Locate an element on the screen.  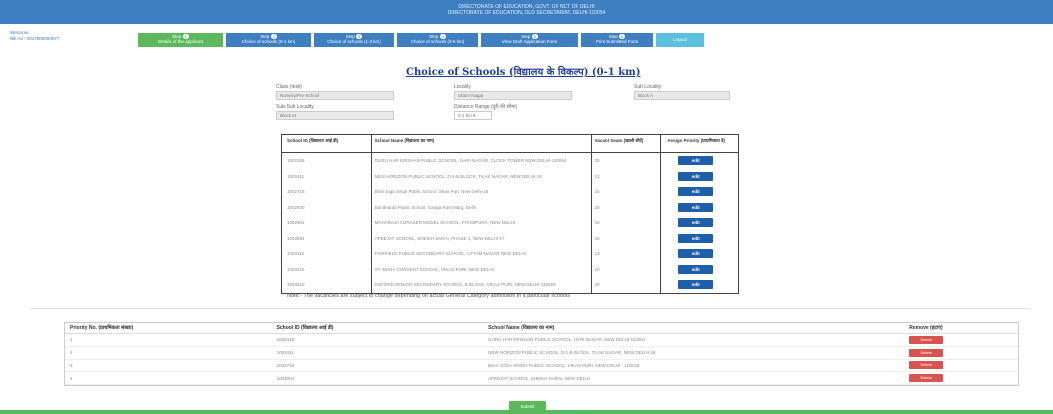
vacant-seats: 12 is located at coordinates (627, 254).